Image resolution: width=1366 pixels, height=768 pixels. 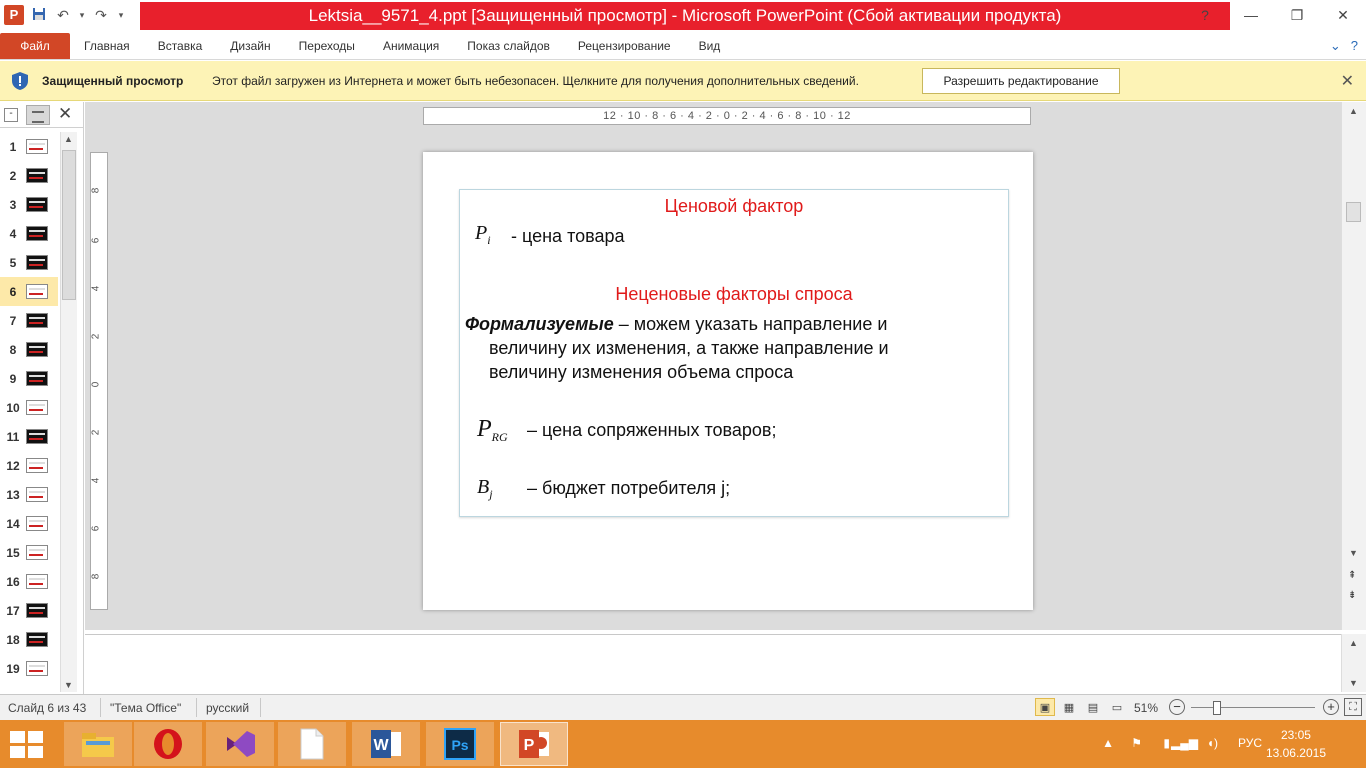 I want to click on b-j-formula: Bj, so click(x=485, y=489).